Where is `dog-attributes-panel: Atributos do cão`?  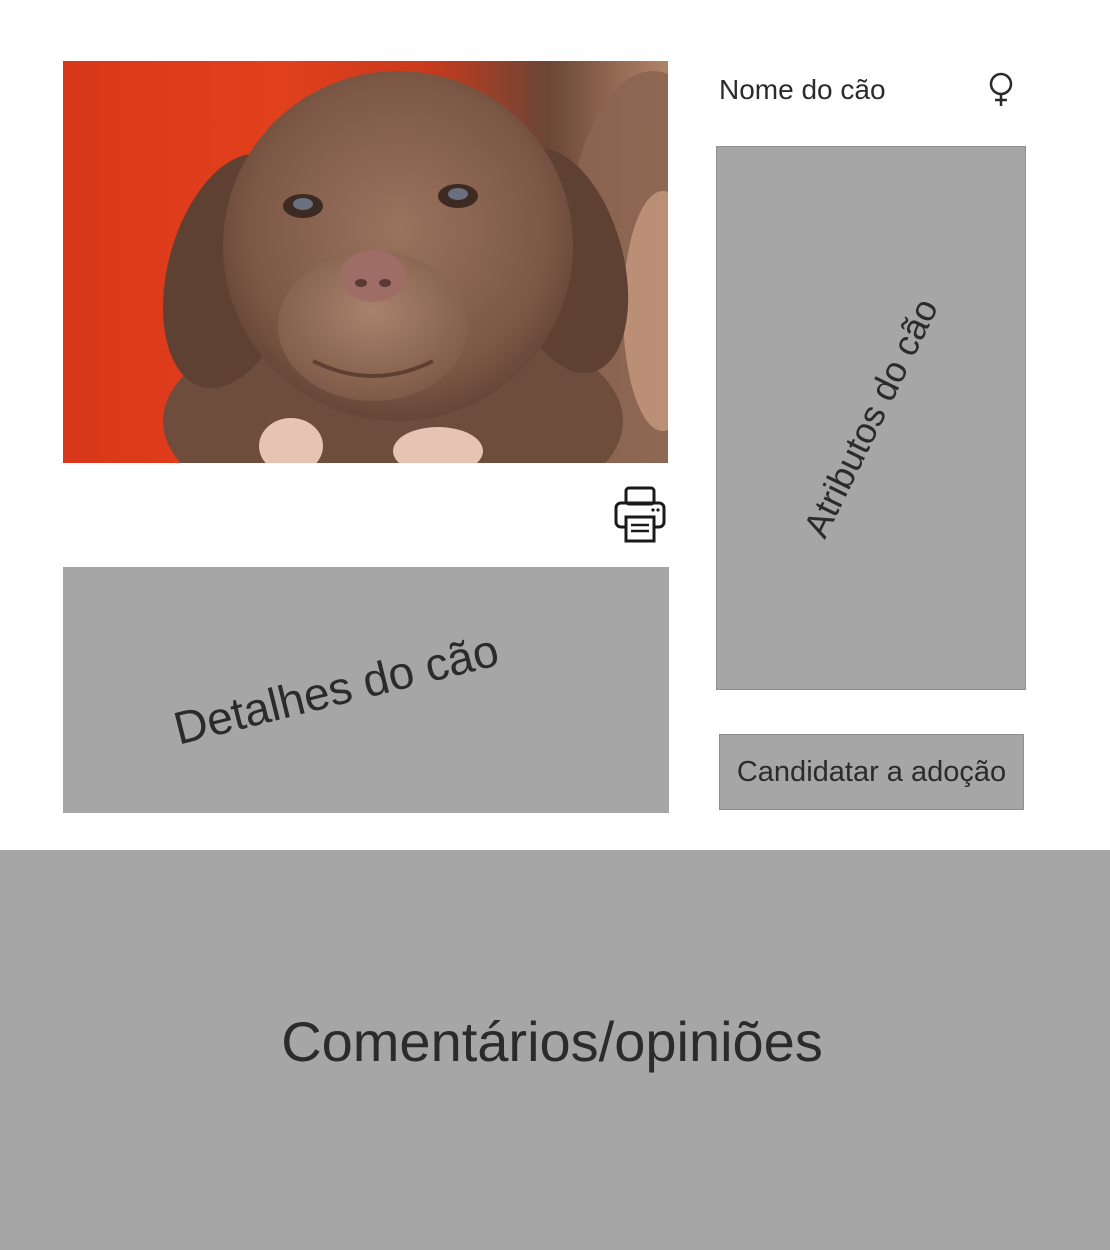
dog-attributes-panel: Atributos do cão is located at coordinates (871, 418).